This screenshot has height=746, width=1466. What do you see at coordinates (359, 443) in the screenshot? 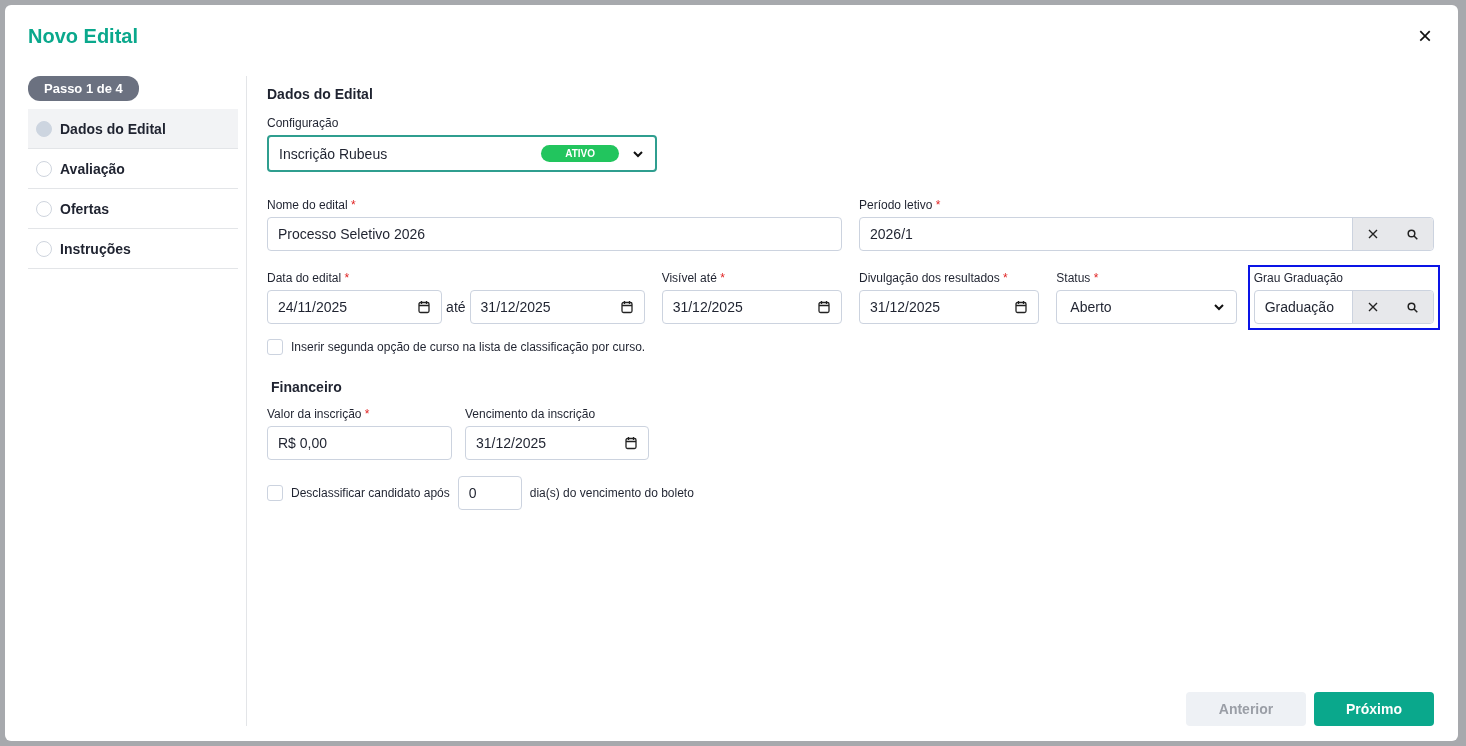
I see `text-field: R$ 0,00` at bounding box center [359, 443].